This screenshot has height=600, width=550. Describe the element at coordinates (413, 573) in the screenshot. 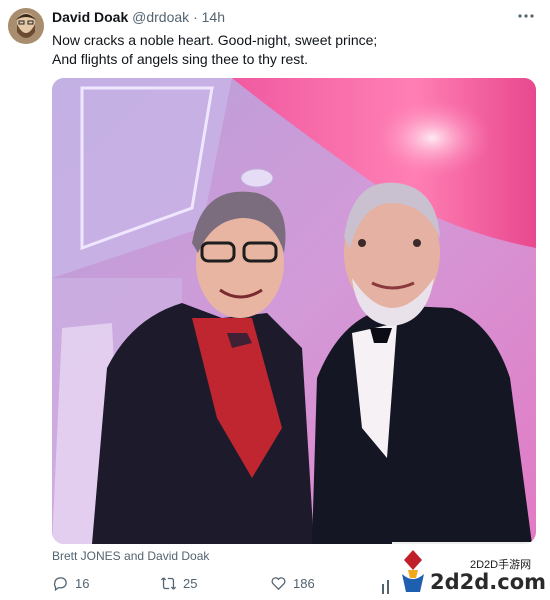

I see `watermark-logo` at that location.